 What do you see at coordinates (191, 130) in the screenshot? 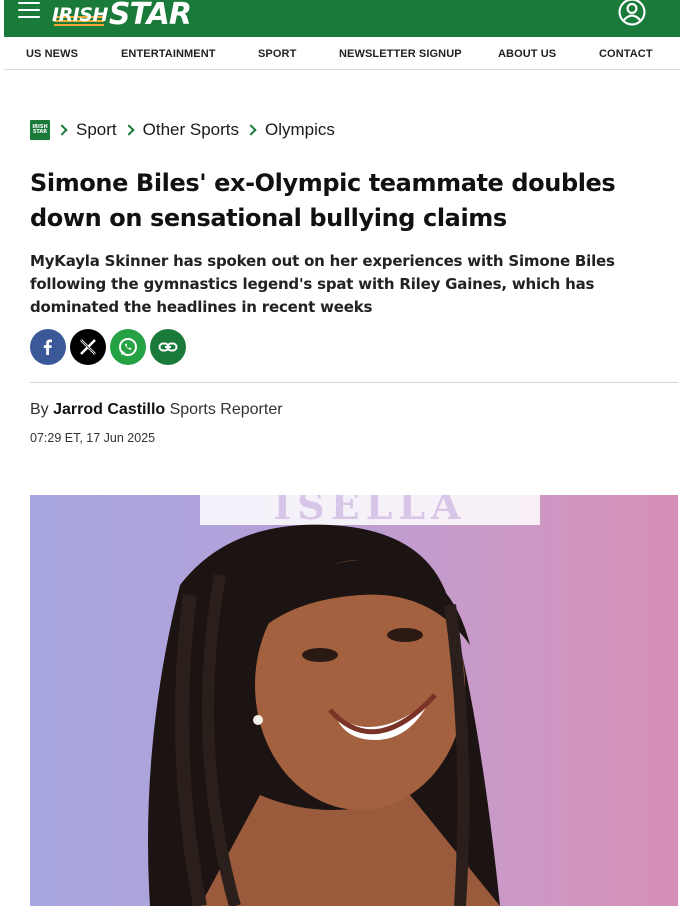
I see `breadcrumb-other-sports: Other Sports` at bounding box center [191, 130].